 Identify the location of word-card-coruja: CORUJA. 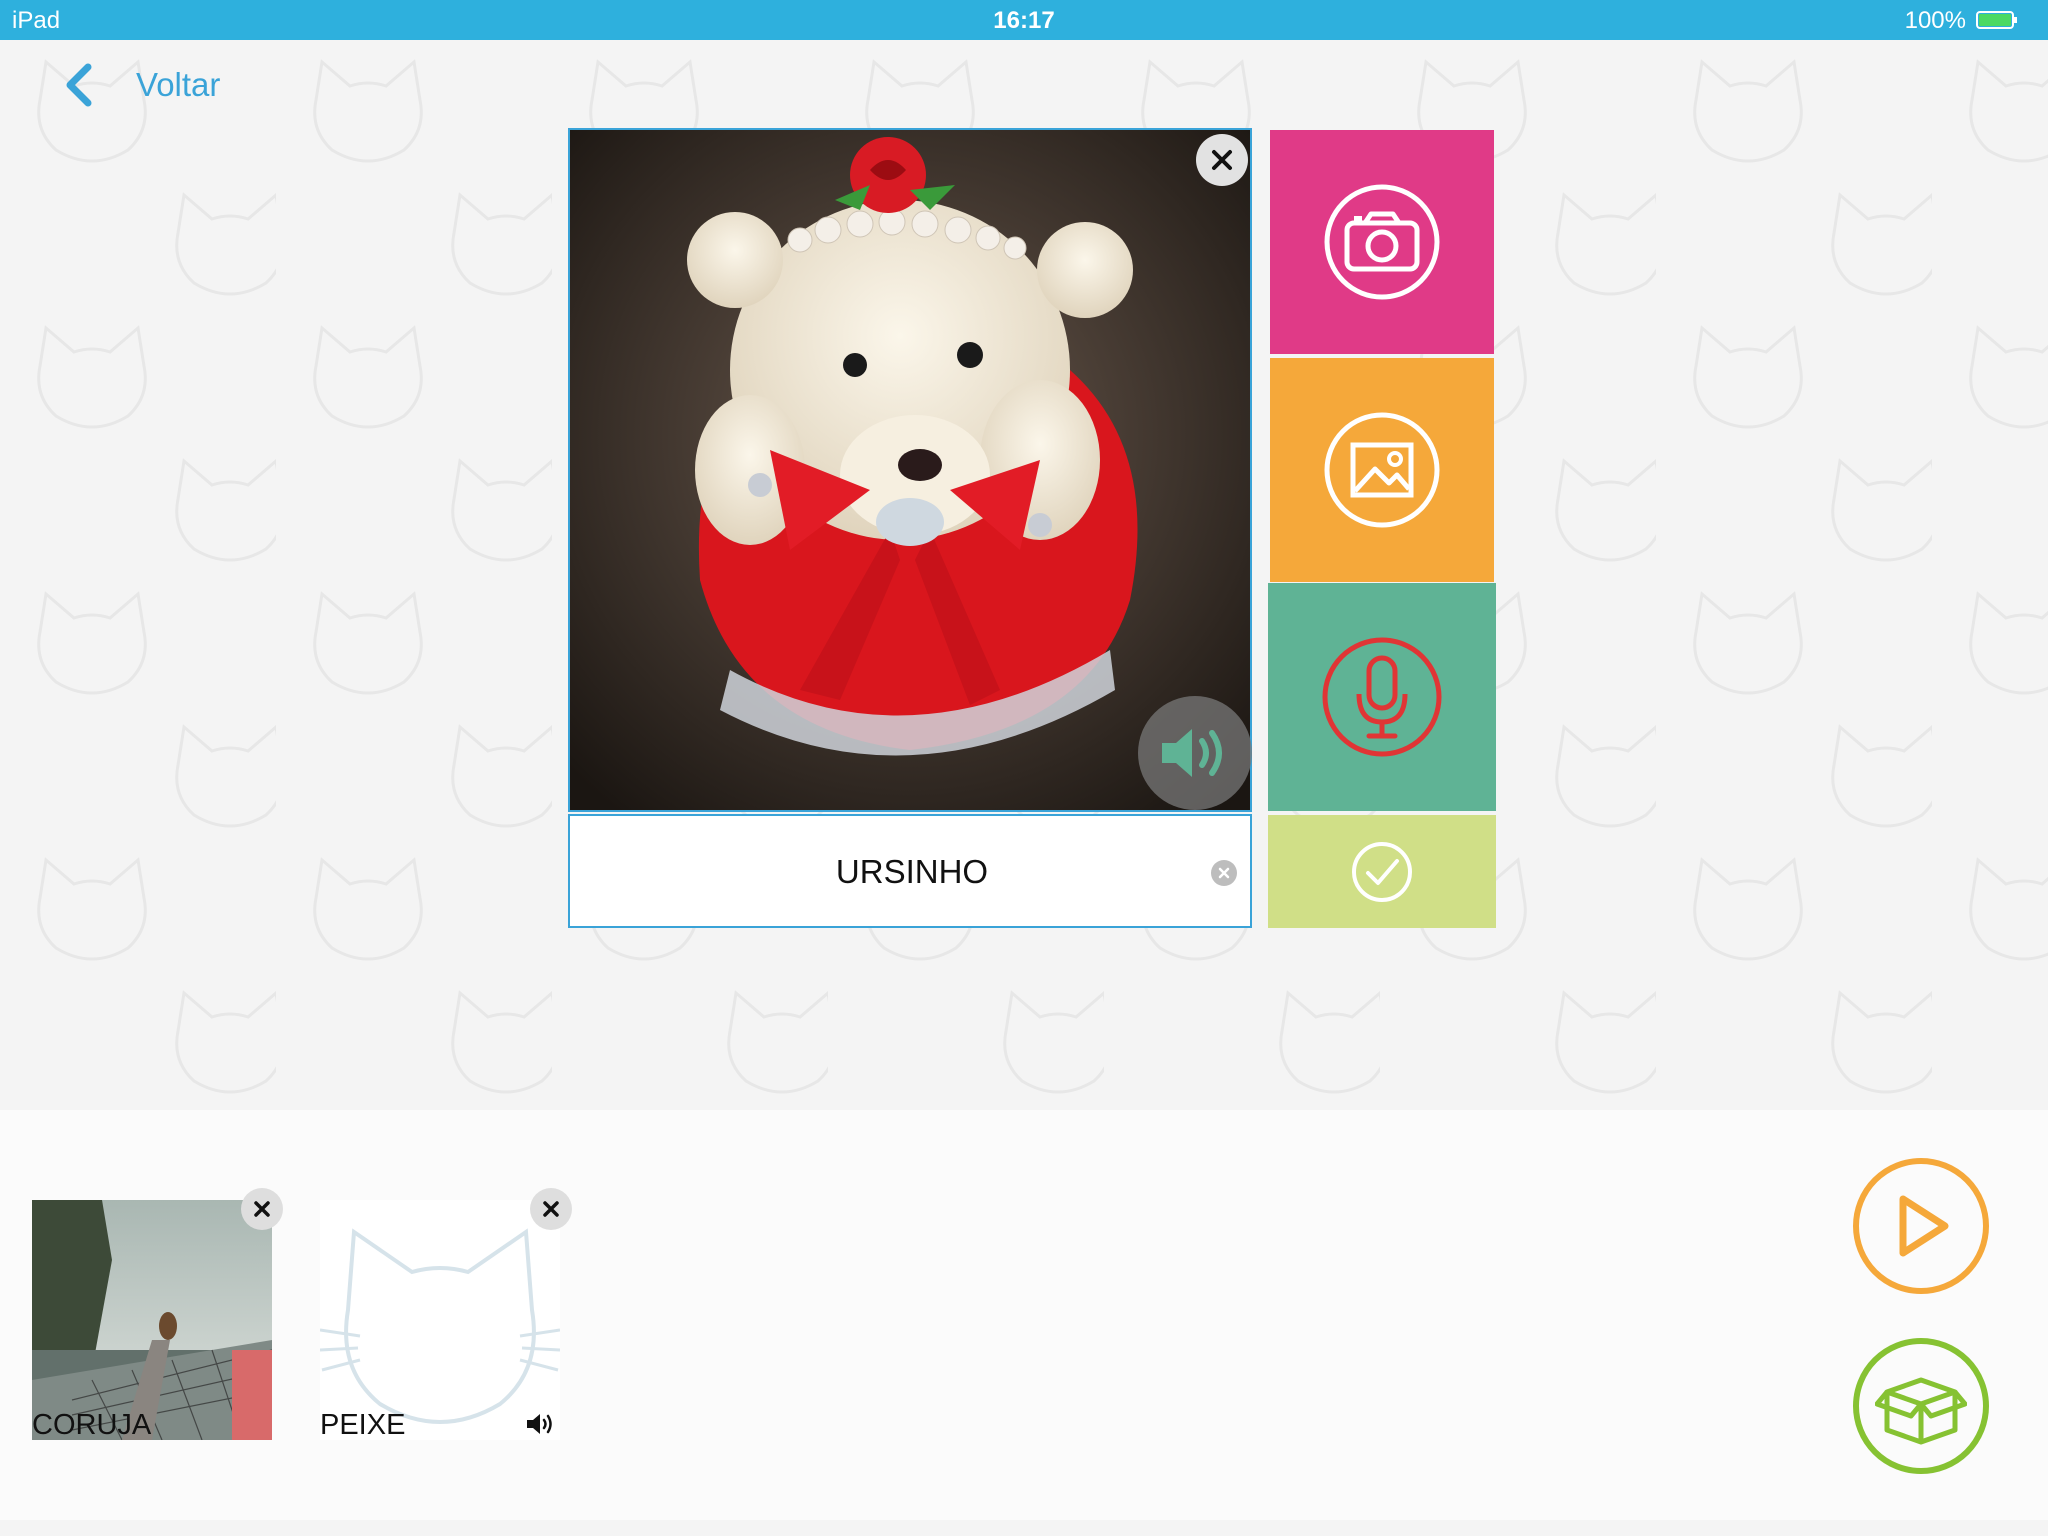
(152, 1320).